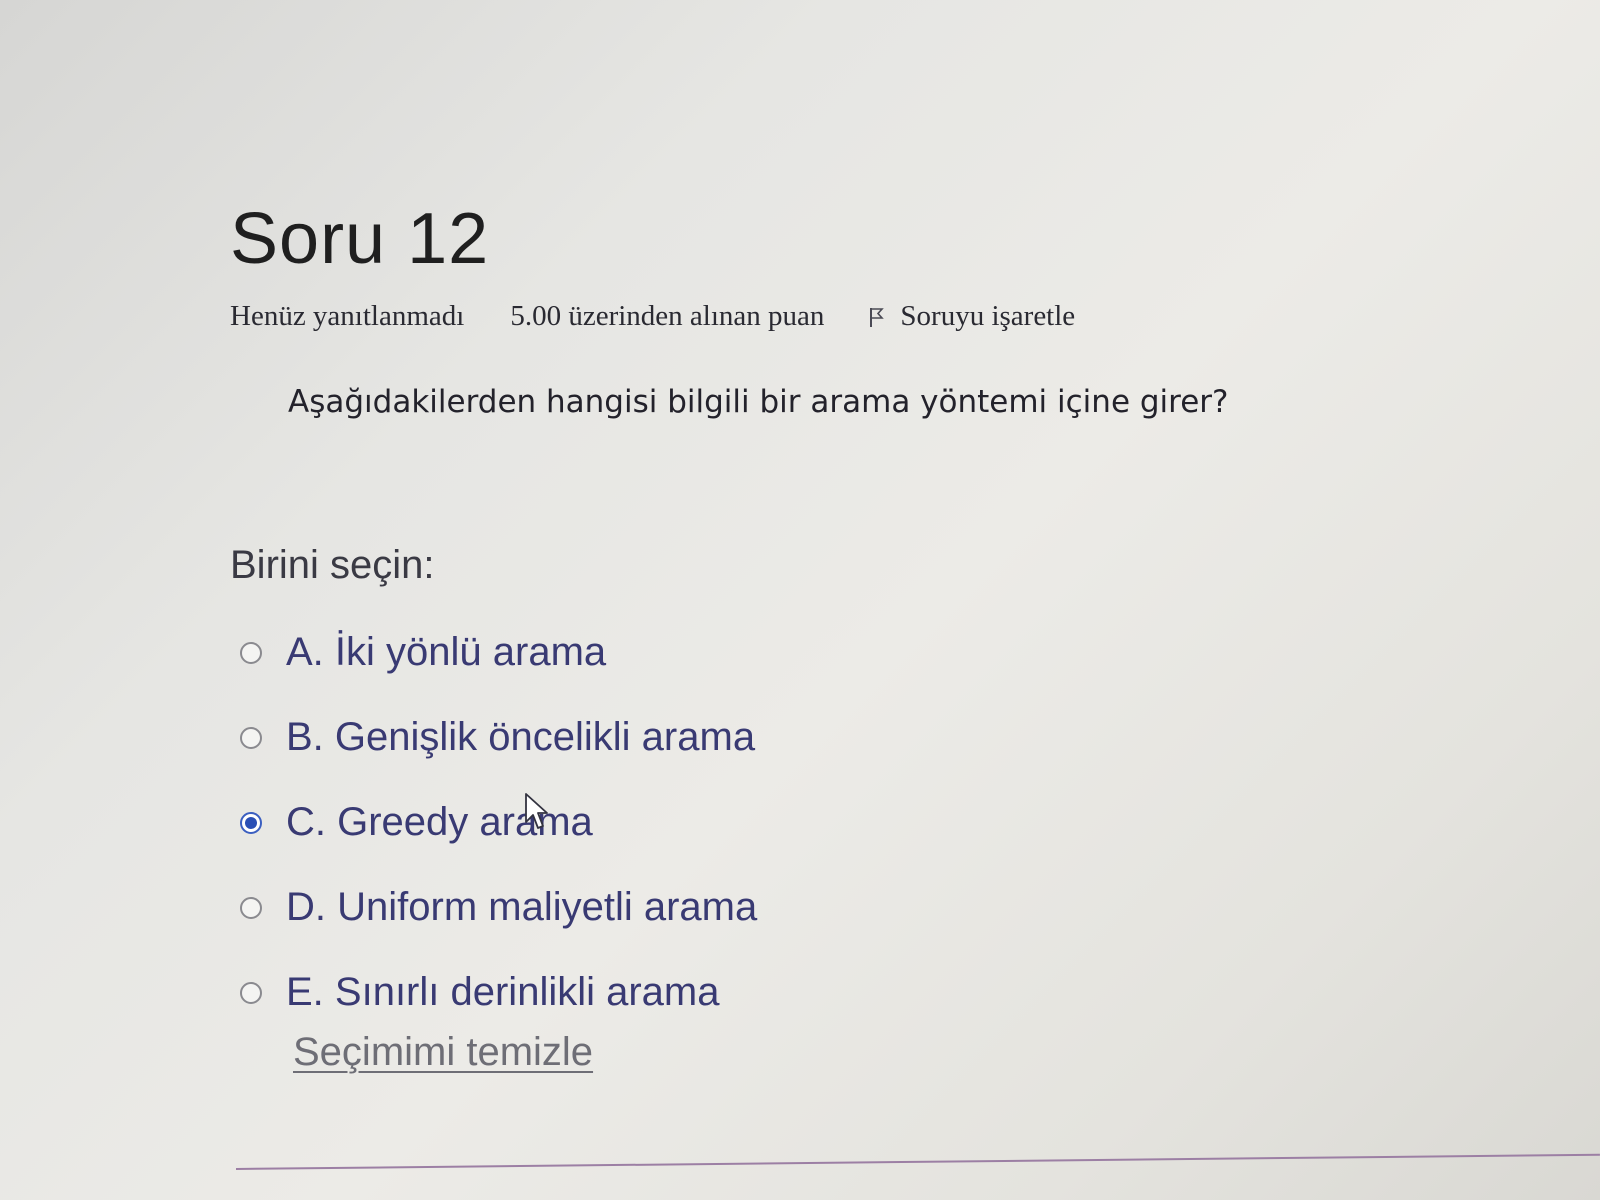 The image size is (1600, 1200). What do you see at coordinates (360, 239) in the screenshot?
I see `question-title: Soru 12` at bounding box center [360, 239].